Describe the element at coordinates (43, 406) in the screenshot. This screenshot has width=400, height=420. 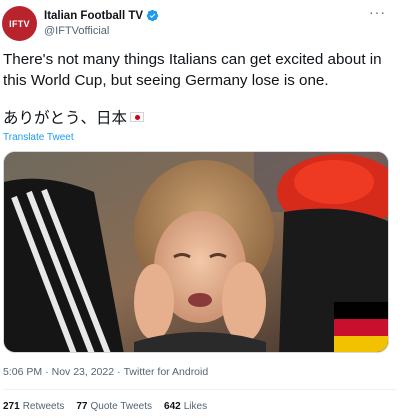
I see `retweets-label: Retweets` at that location.